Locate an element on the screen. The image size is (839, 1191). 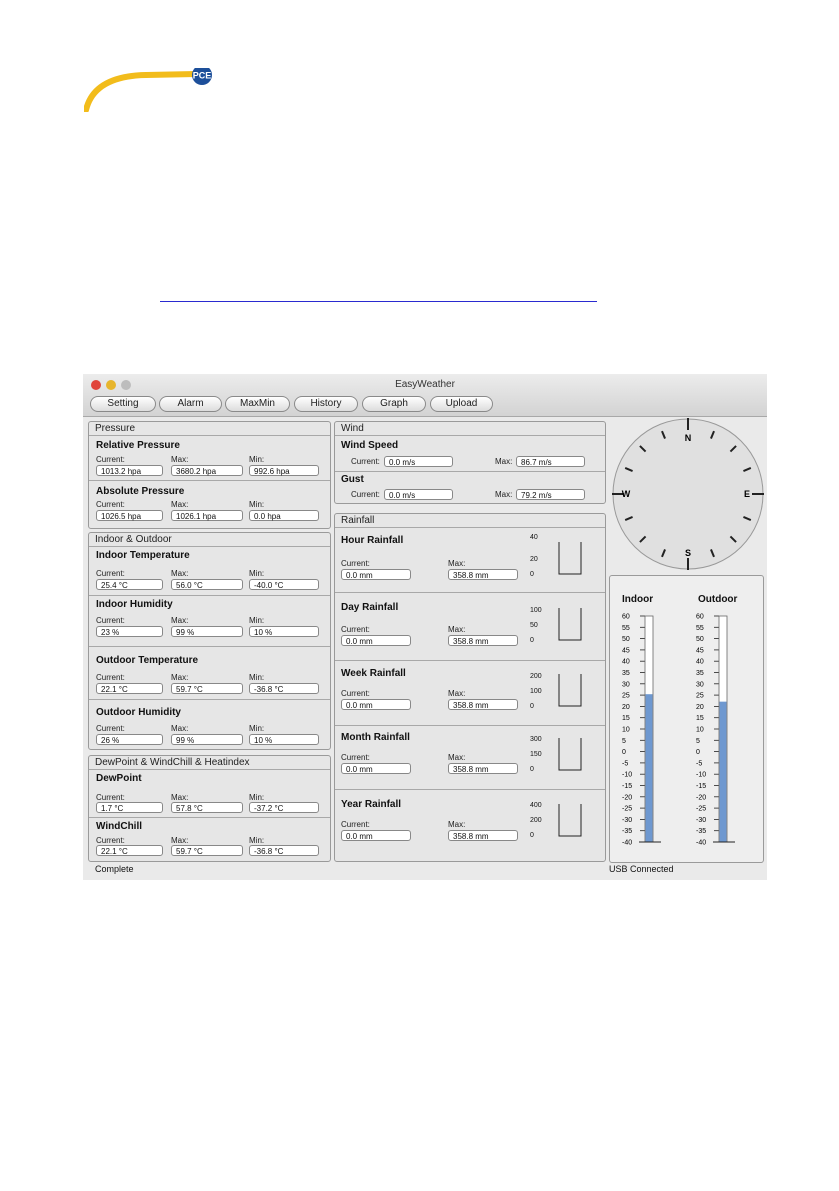
absolute-pressure-title: Absolute Pressure is located at coordinates (140, 491).